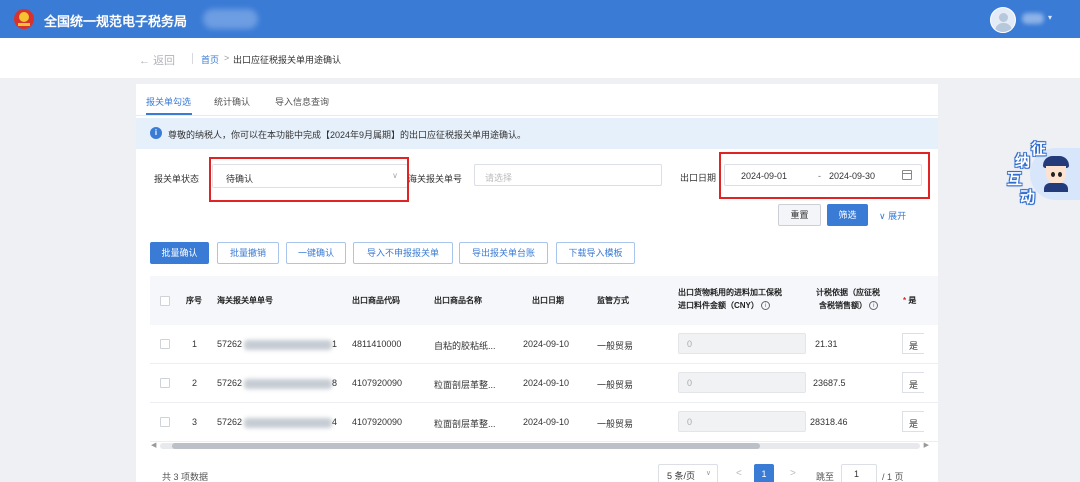  Describe the element at coordinates (793, 473) in the screenshot. I see `next-page-button: >` at that location.